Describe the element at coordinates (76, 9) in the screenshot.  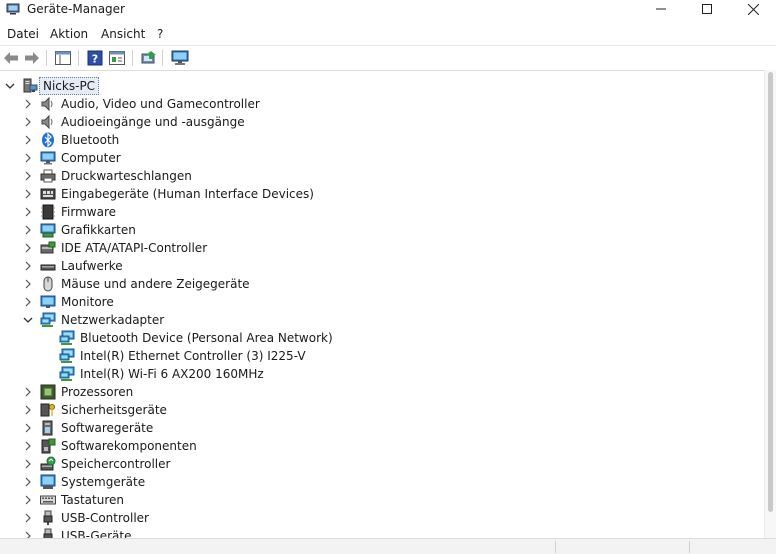
I see `window-title: Geräte-Manager` at that location.